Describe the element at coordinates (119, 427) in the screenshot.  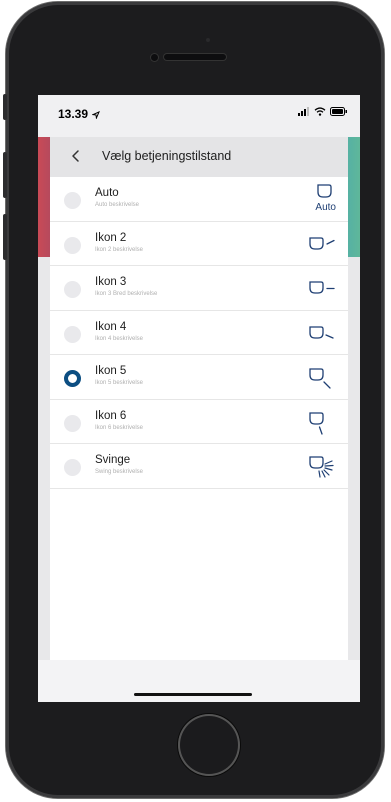
I see `mode-description: Ikon 6 beskrivelse` at that location.